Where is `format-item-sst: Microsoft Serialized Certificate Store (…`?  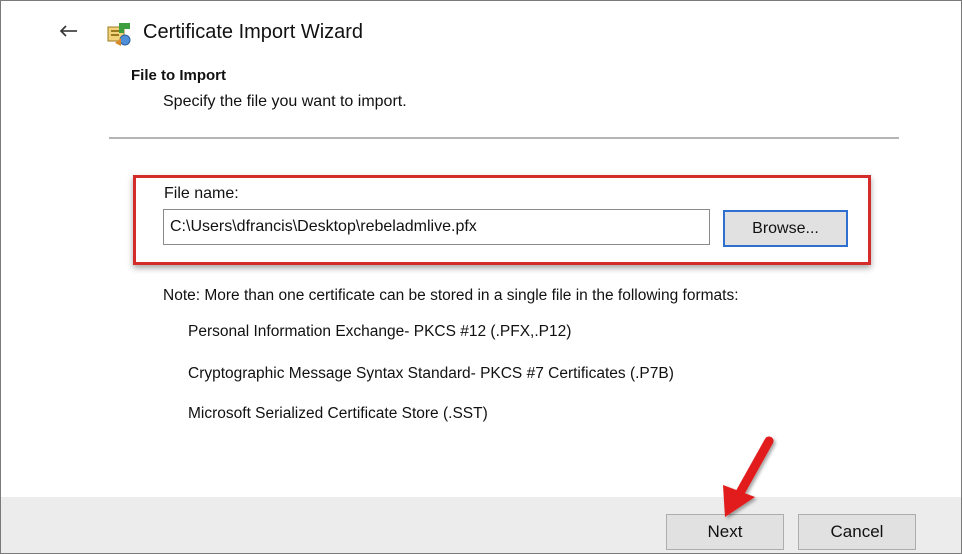 format-item-sst: Microsoft Serialized Certificate Store (… is located at coordinates (338, 413).